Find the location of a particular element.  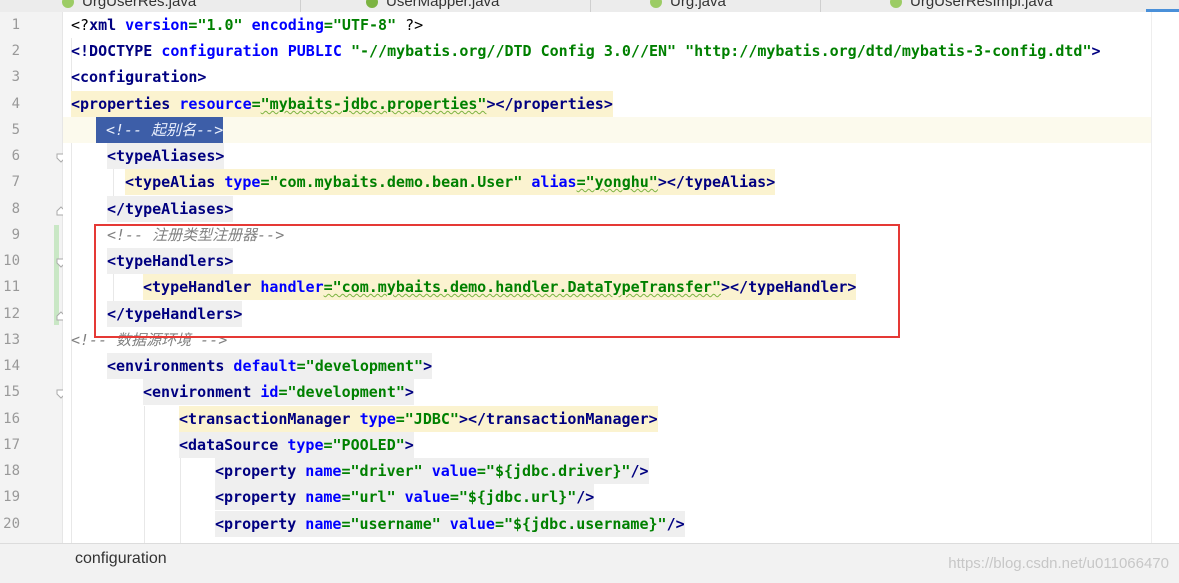

tab-usermapper: UserMapper.java is located at coordinates (432, 6).